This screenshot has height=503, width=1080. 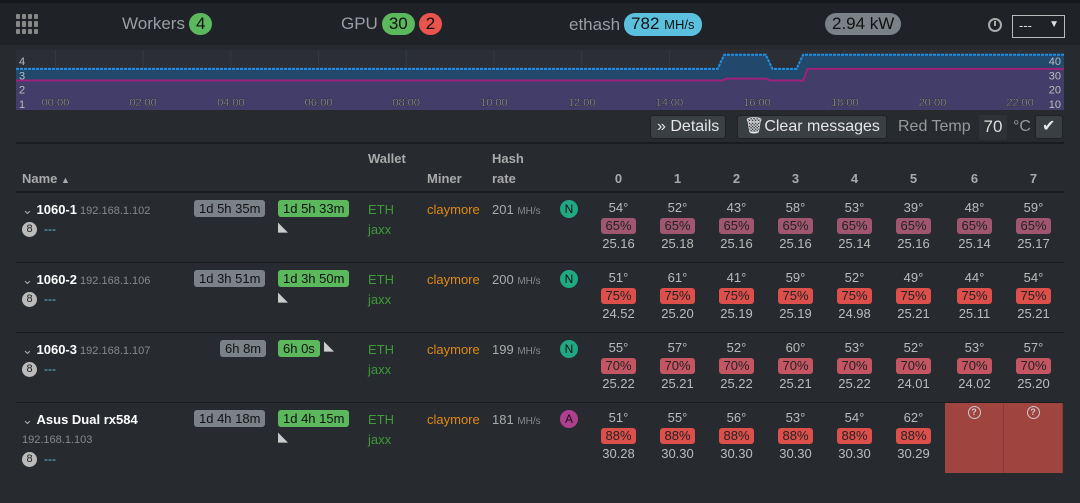 I want to click on column-gpu-7: 7, so click(x=1033, y=178).